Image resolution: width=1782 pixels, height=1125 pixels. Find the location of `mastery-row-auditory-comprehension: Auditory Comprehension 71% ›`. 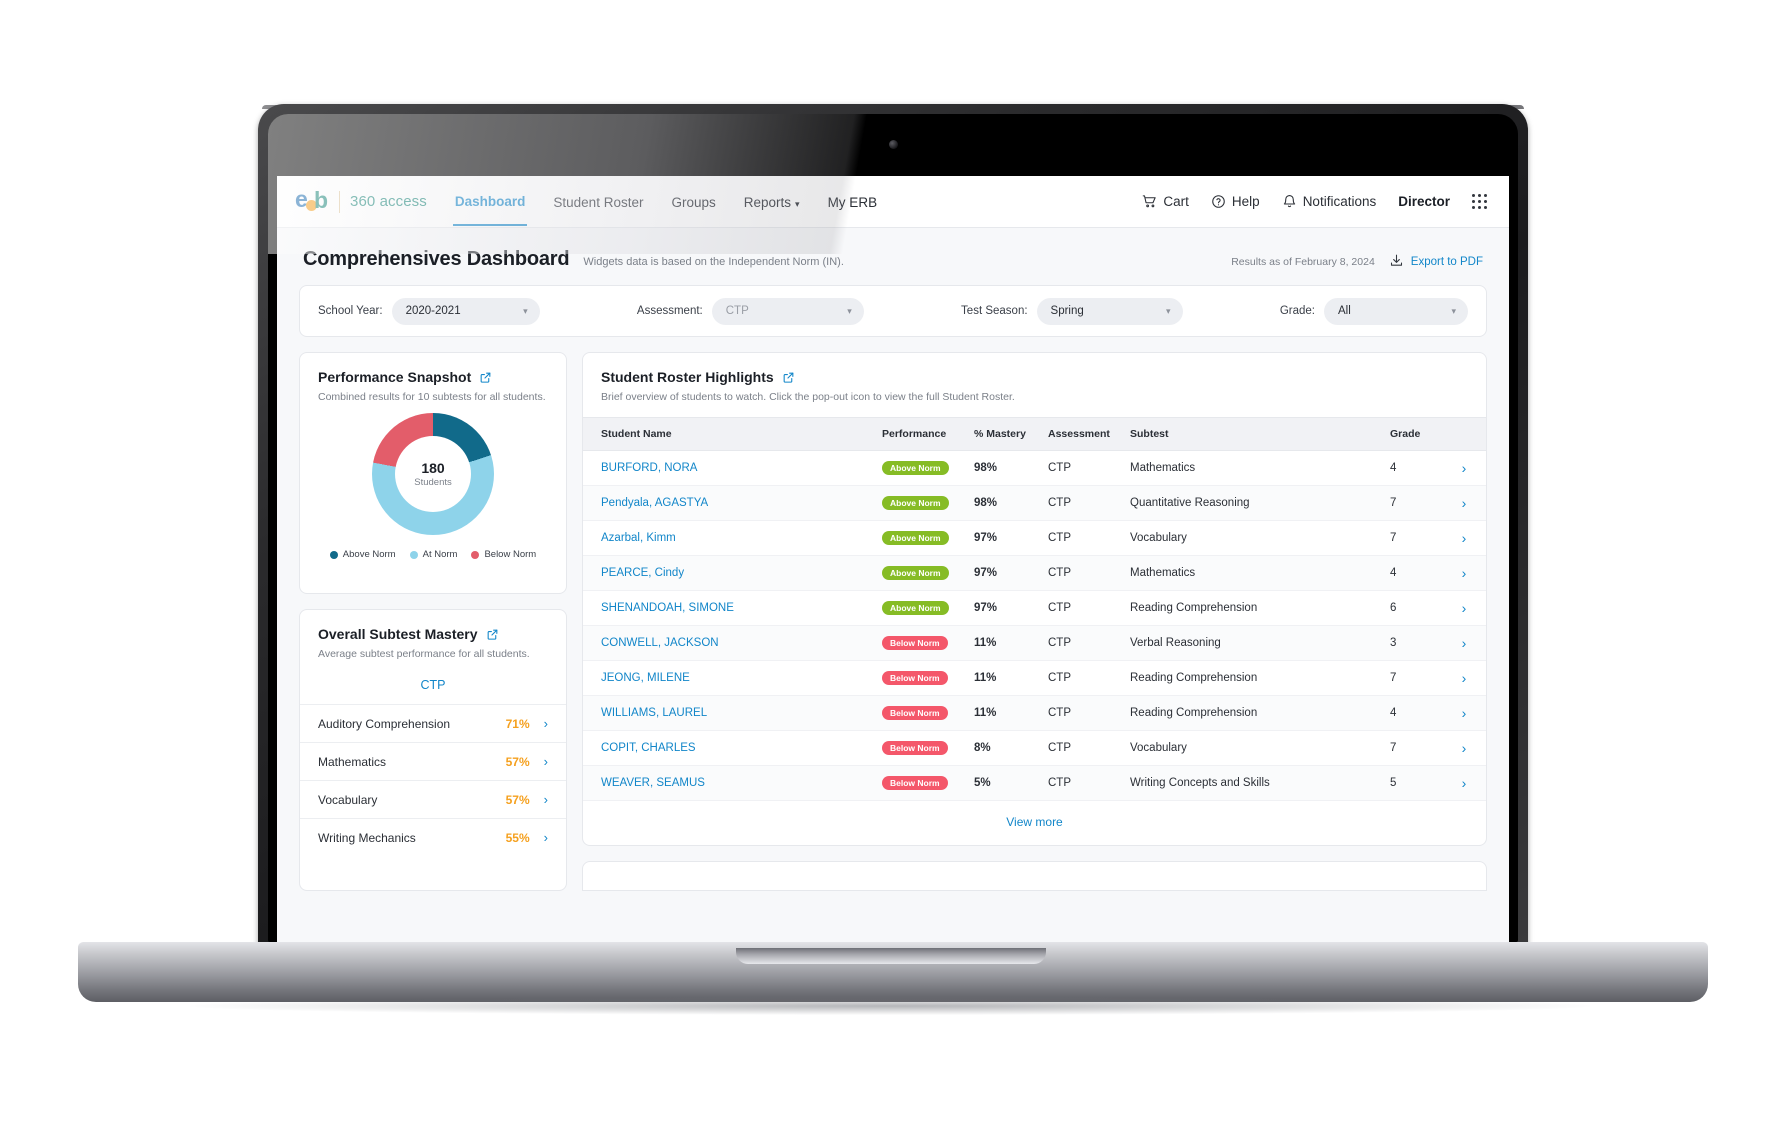

mastery-row-auditory-comprehension: Auditory Comprehension 71% › is located at coordinates (433, 723).